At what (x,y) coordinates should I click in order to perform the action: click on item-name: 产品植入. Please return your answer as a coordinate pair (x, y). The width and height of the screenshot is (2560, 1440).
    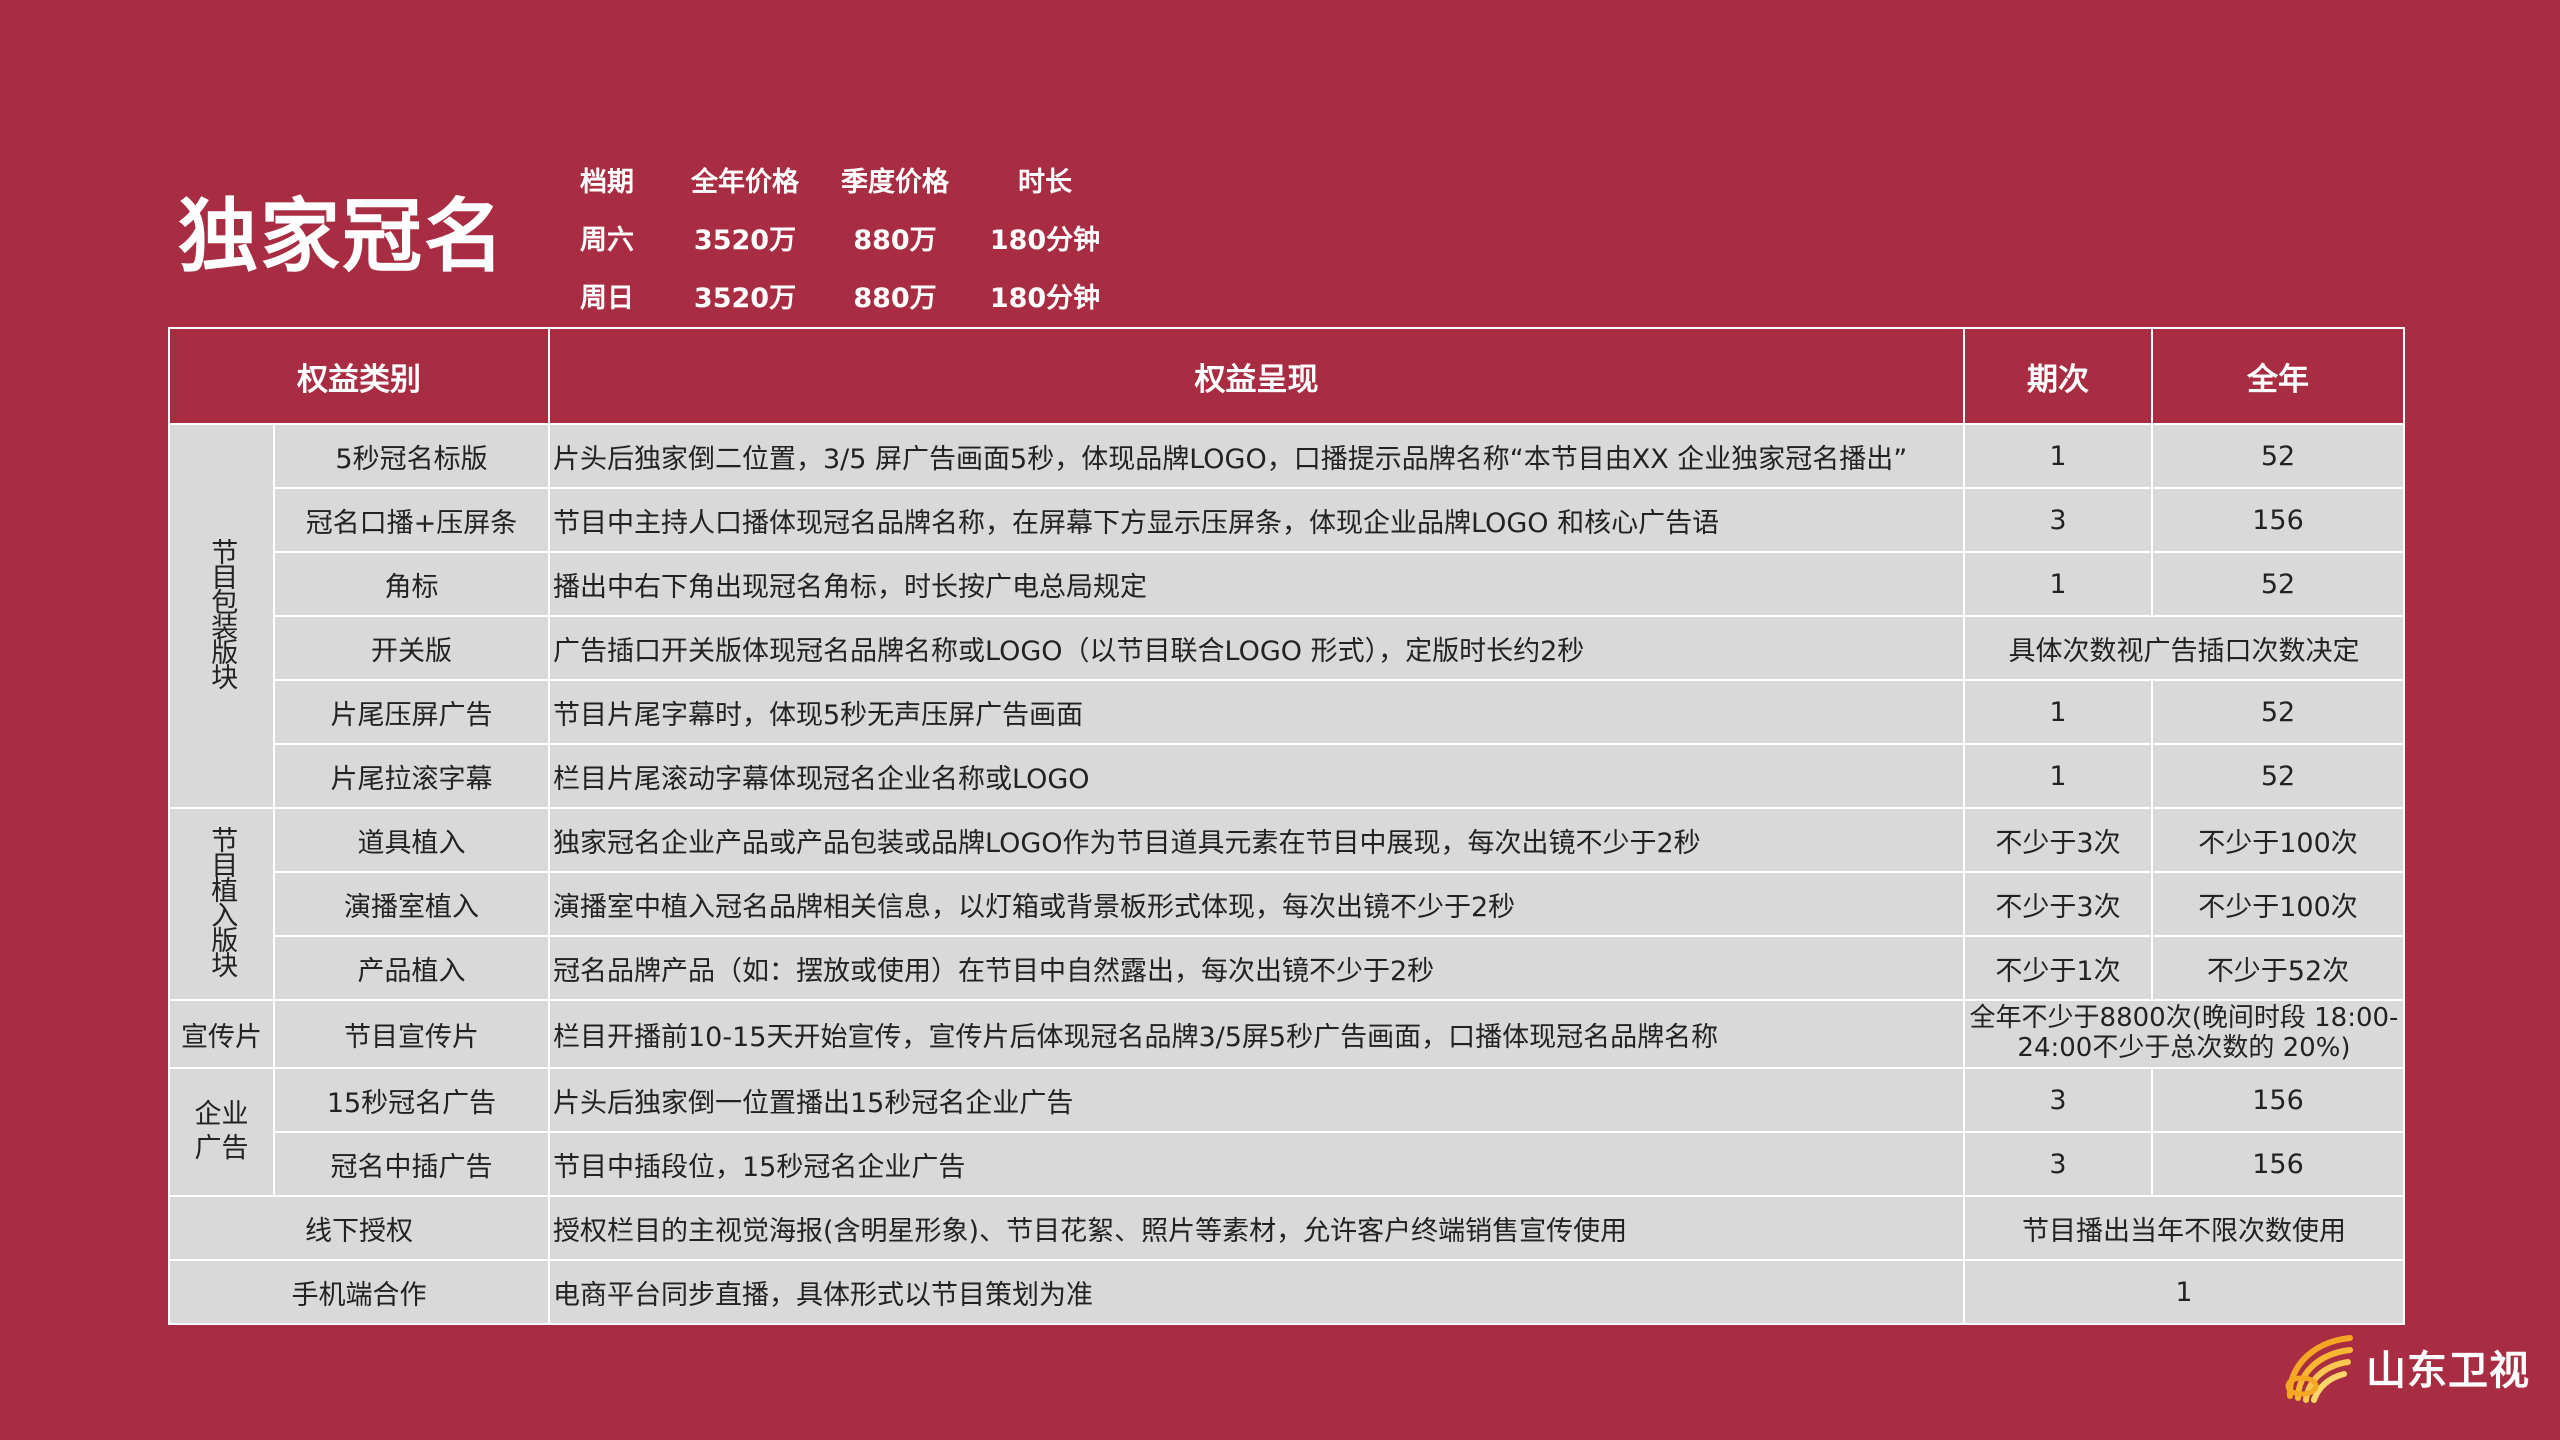
    Looking at the image, I should click on (411, 968).